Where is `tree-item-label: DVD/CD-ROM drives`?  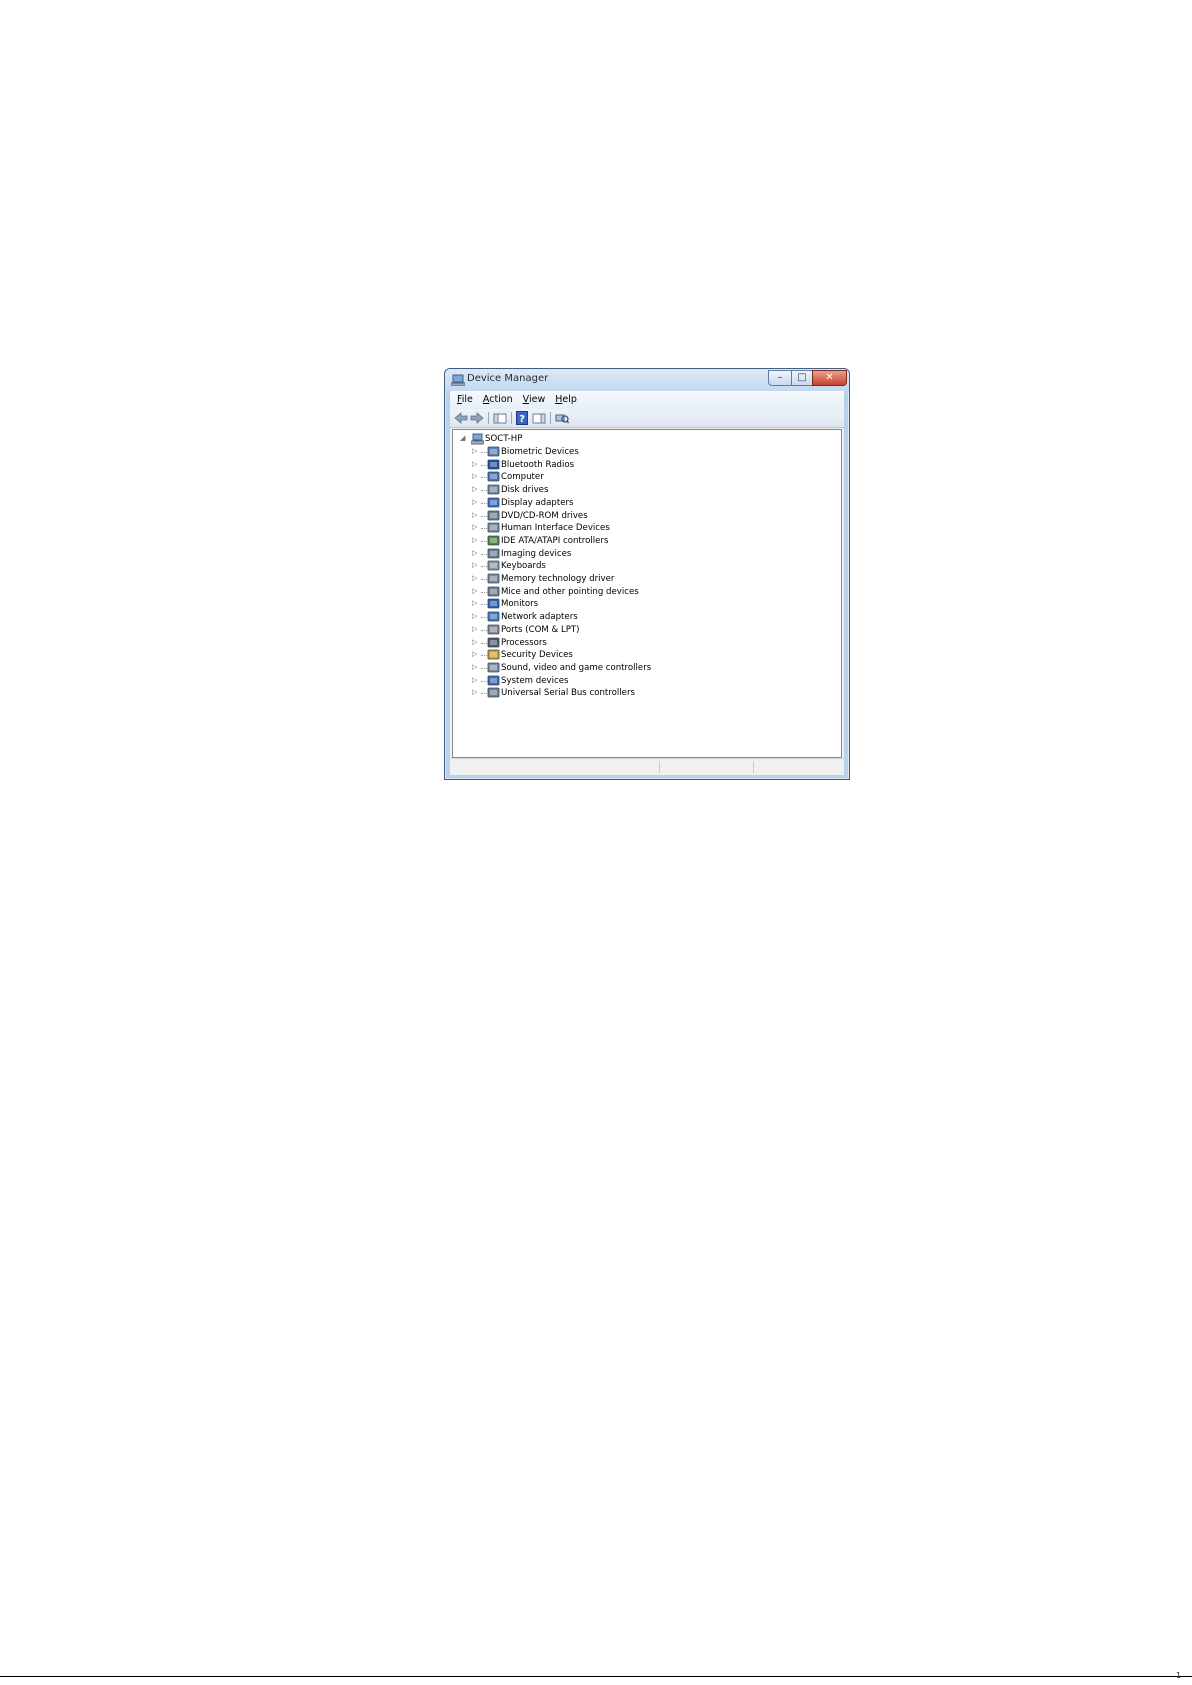 tree-item-label: DVD/CD-ROM drives is located at coordinates (544, 515).